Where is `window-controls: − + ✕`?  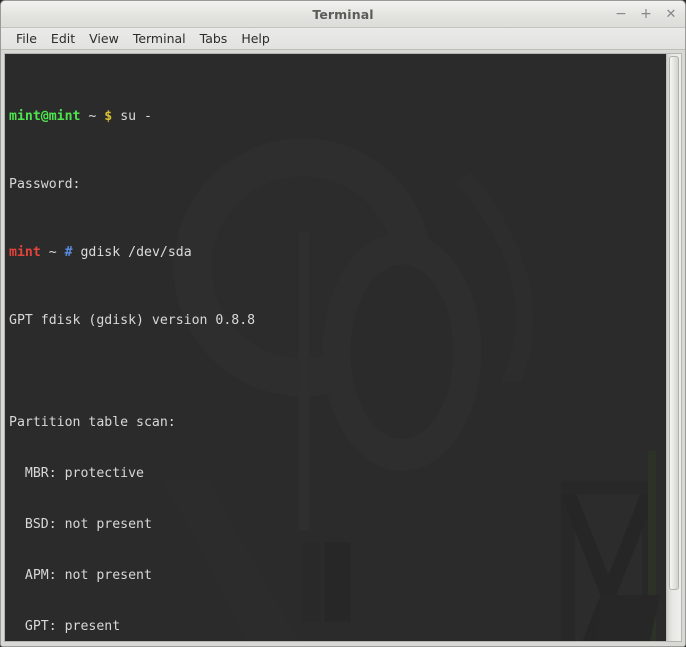 window-controls: − + ✕ is located at coordinates (646, 14).